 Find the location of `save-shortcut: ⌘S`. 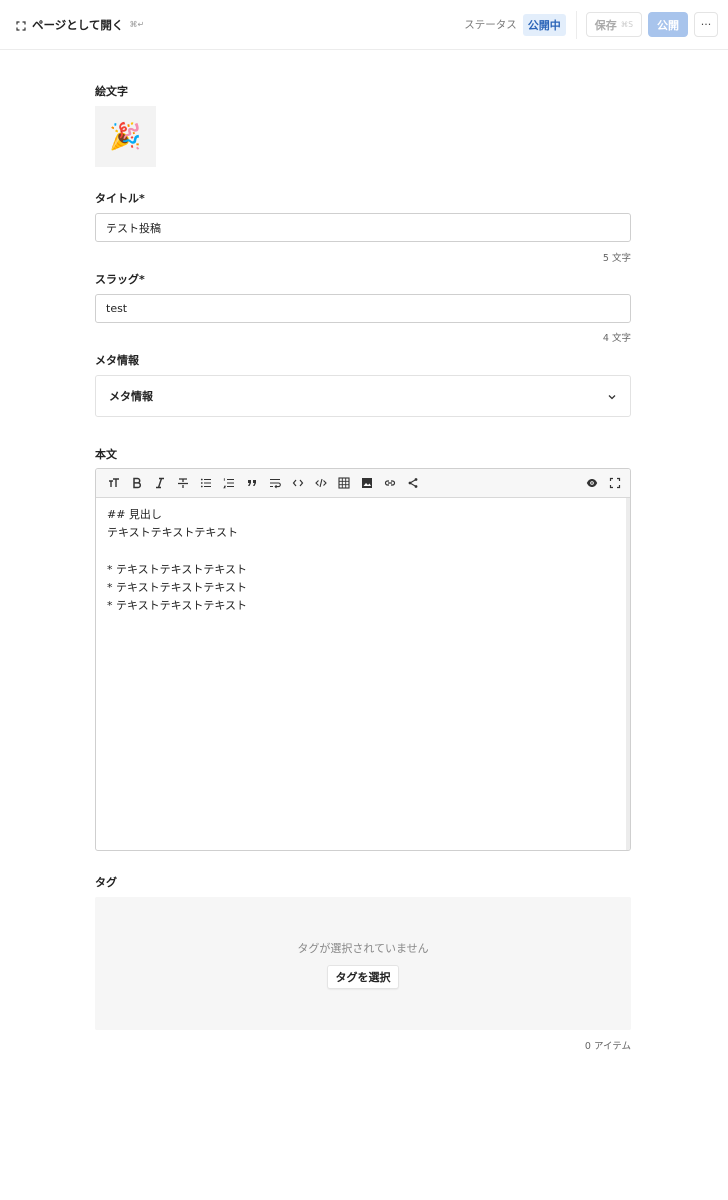

save-shortcut: ⌘S is located at coordinates (626, 24).